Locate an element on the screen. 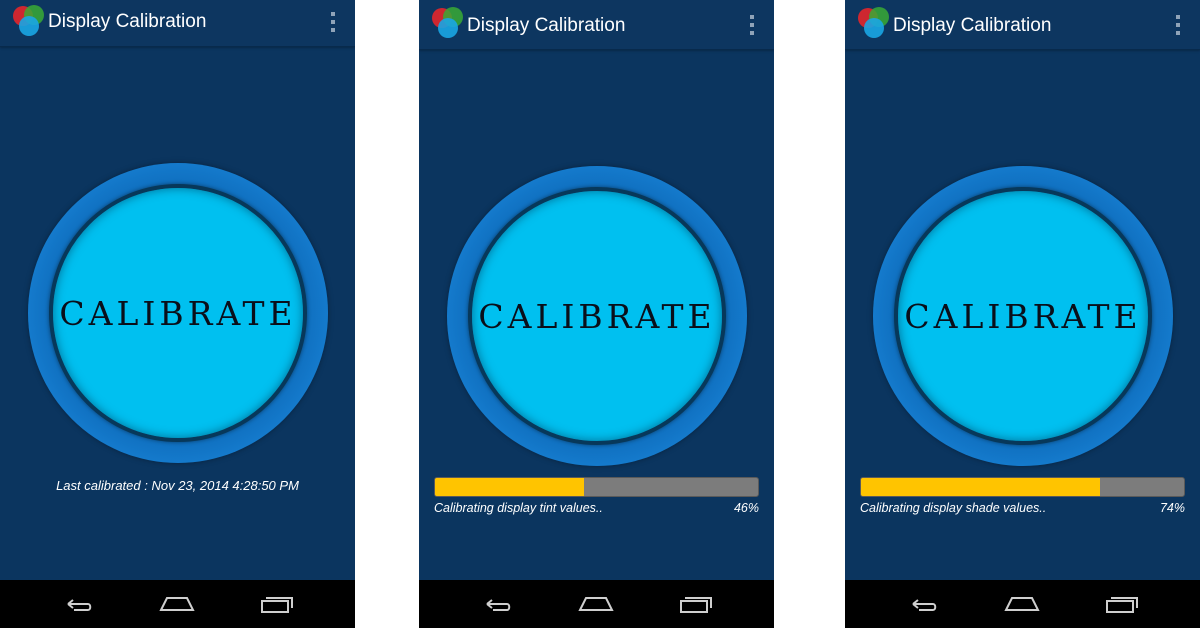  progress-percent: 46% is located at coordinates (746, 508).